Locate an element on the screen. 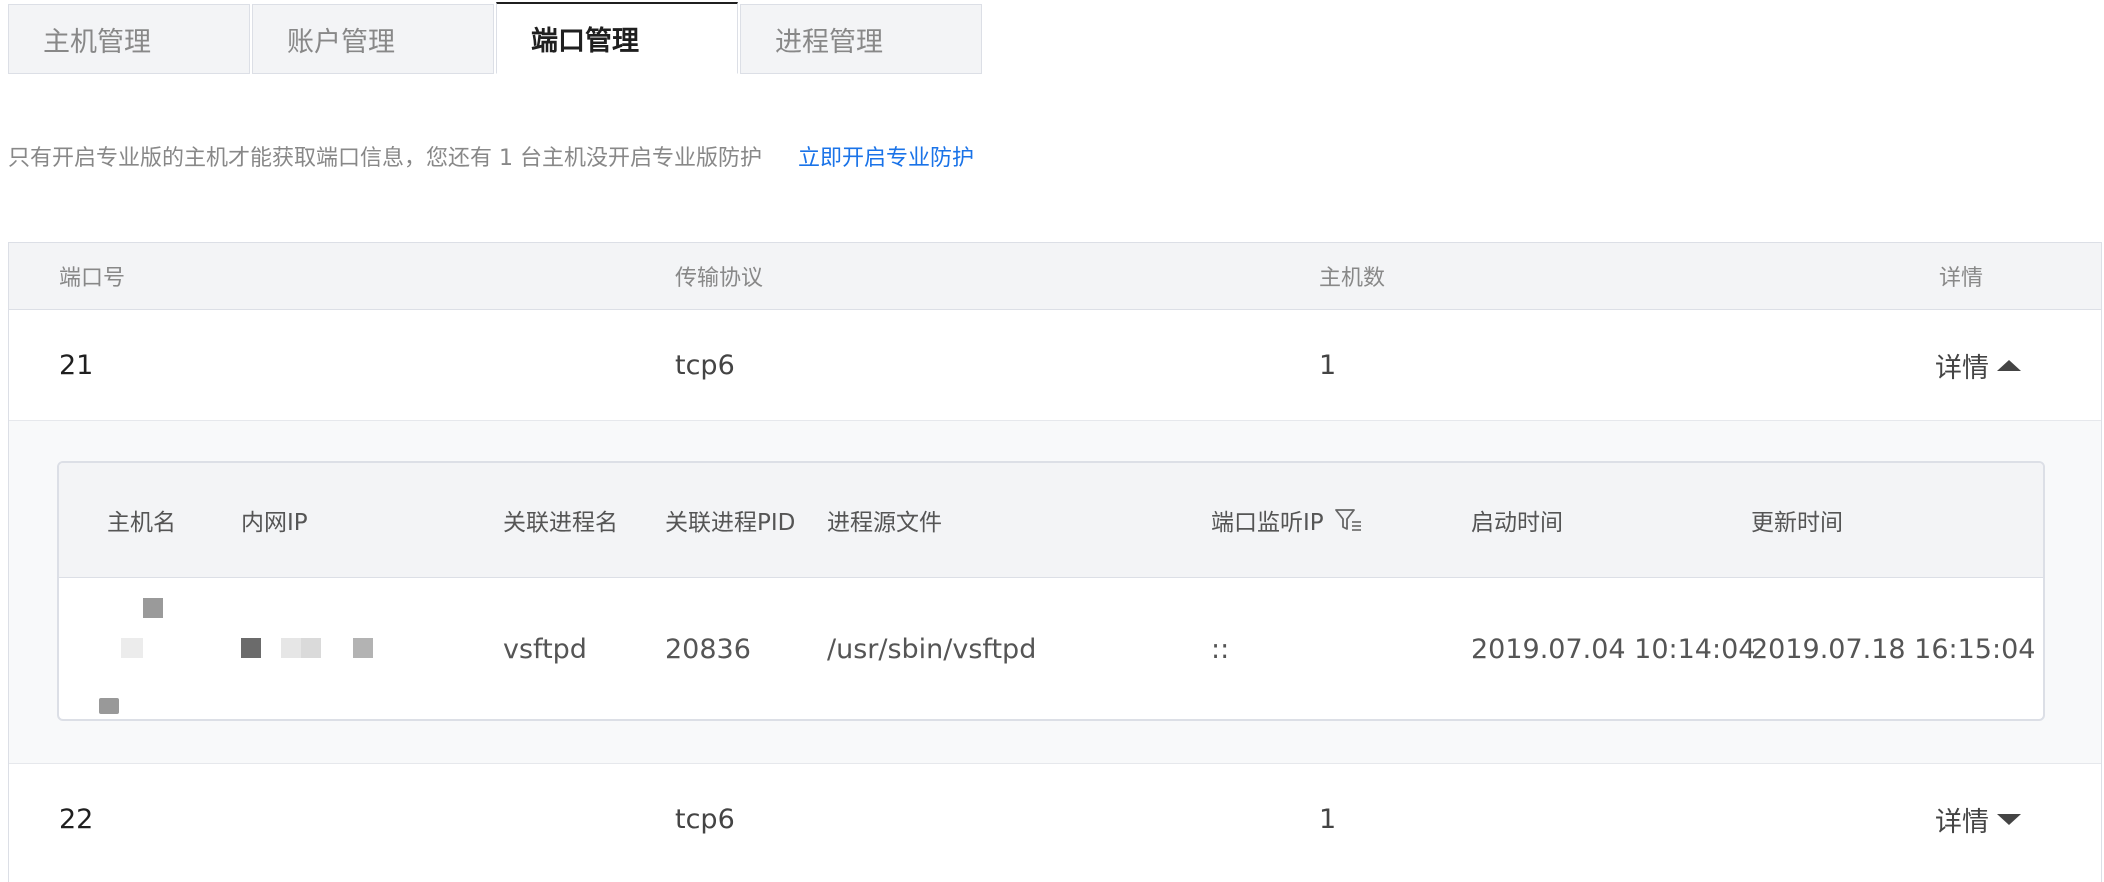 The image size is (2104, 882). col-process-pid: 关联进程PID is located at coordinates (730, 523).